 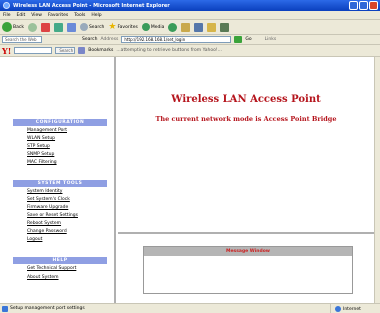 What do you see at coordinates (58, 15) in the screenshot?
I see `menu-favorites: Favorites` at bounding box center [58, 15].